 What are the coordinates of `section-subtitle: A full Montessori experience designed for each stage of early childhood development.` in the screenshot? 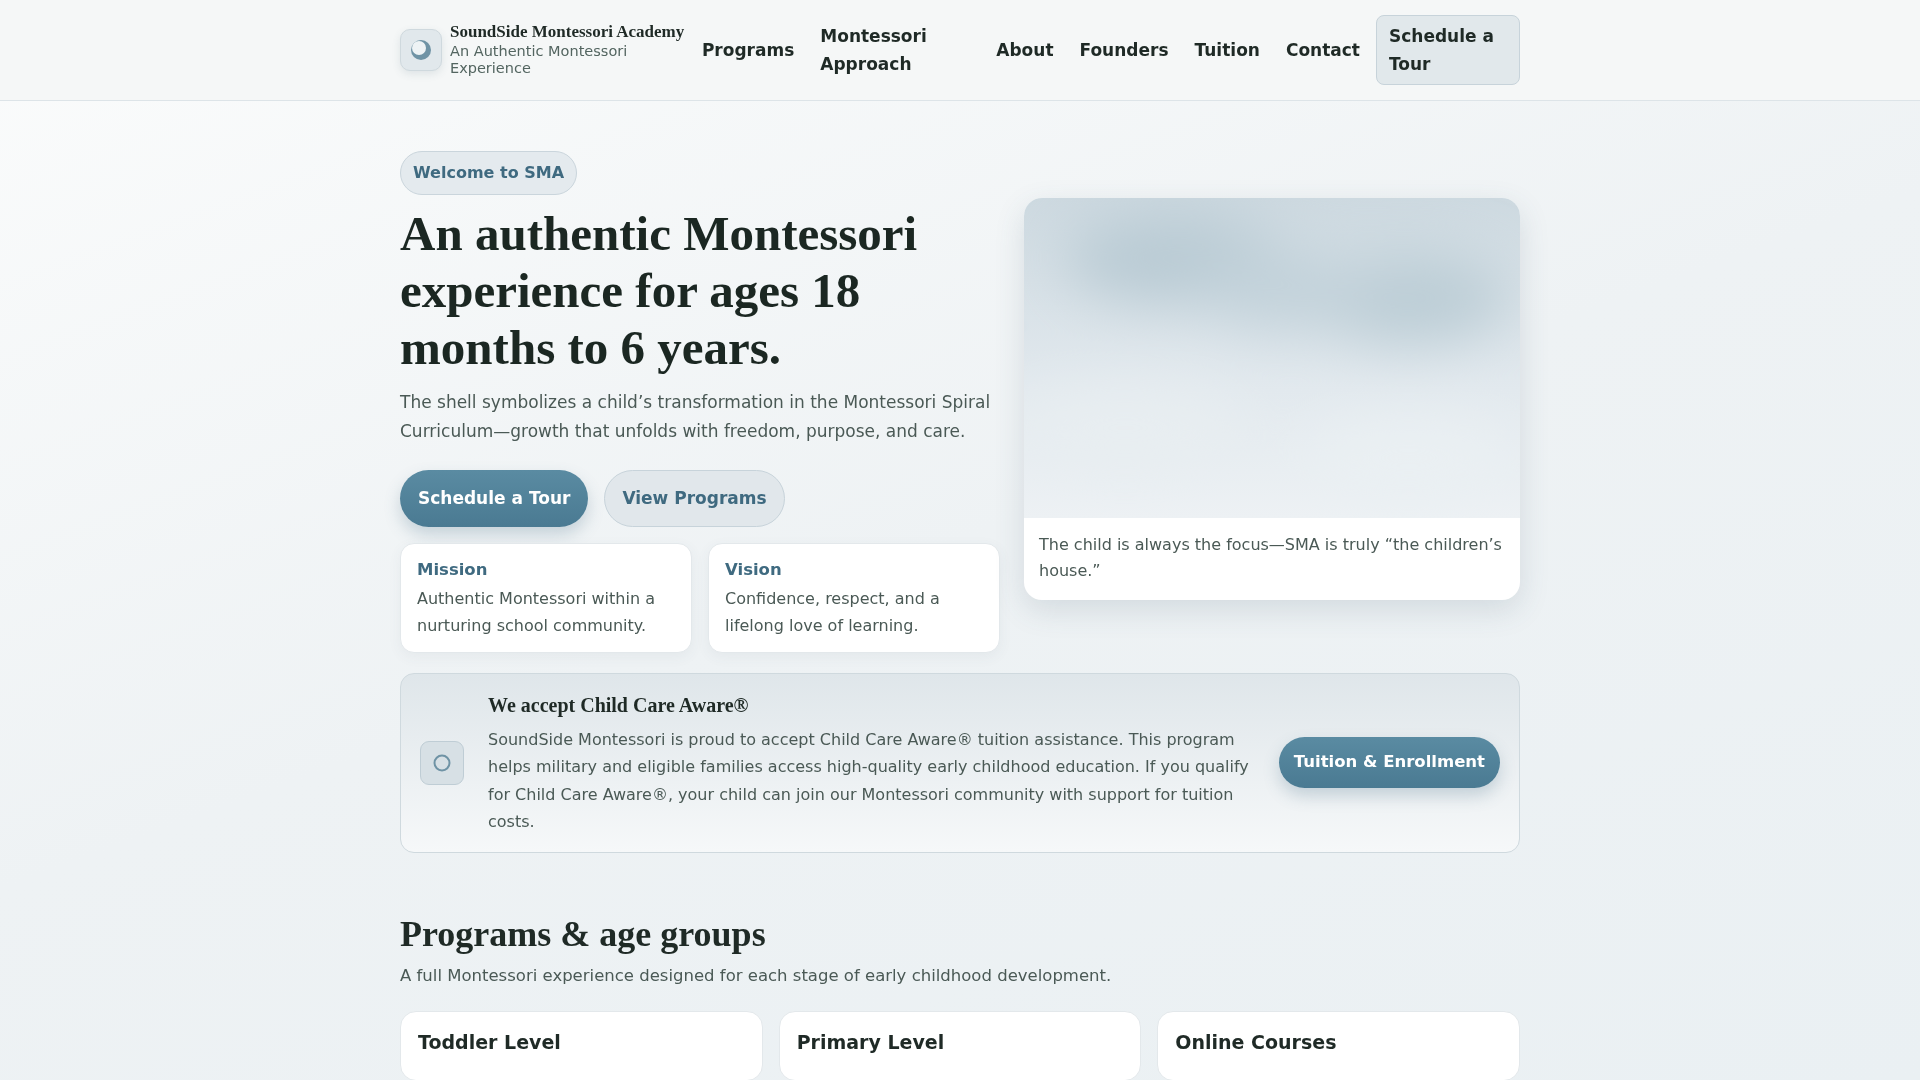 It's located at (756, 975).